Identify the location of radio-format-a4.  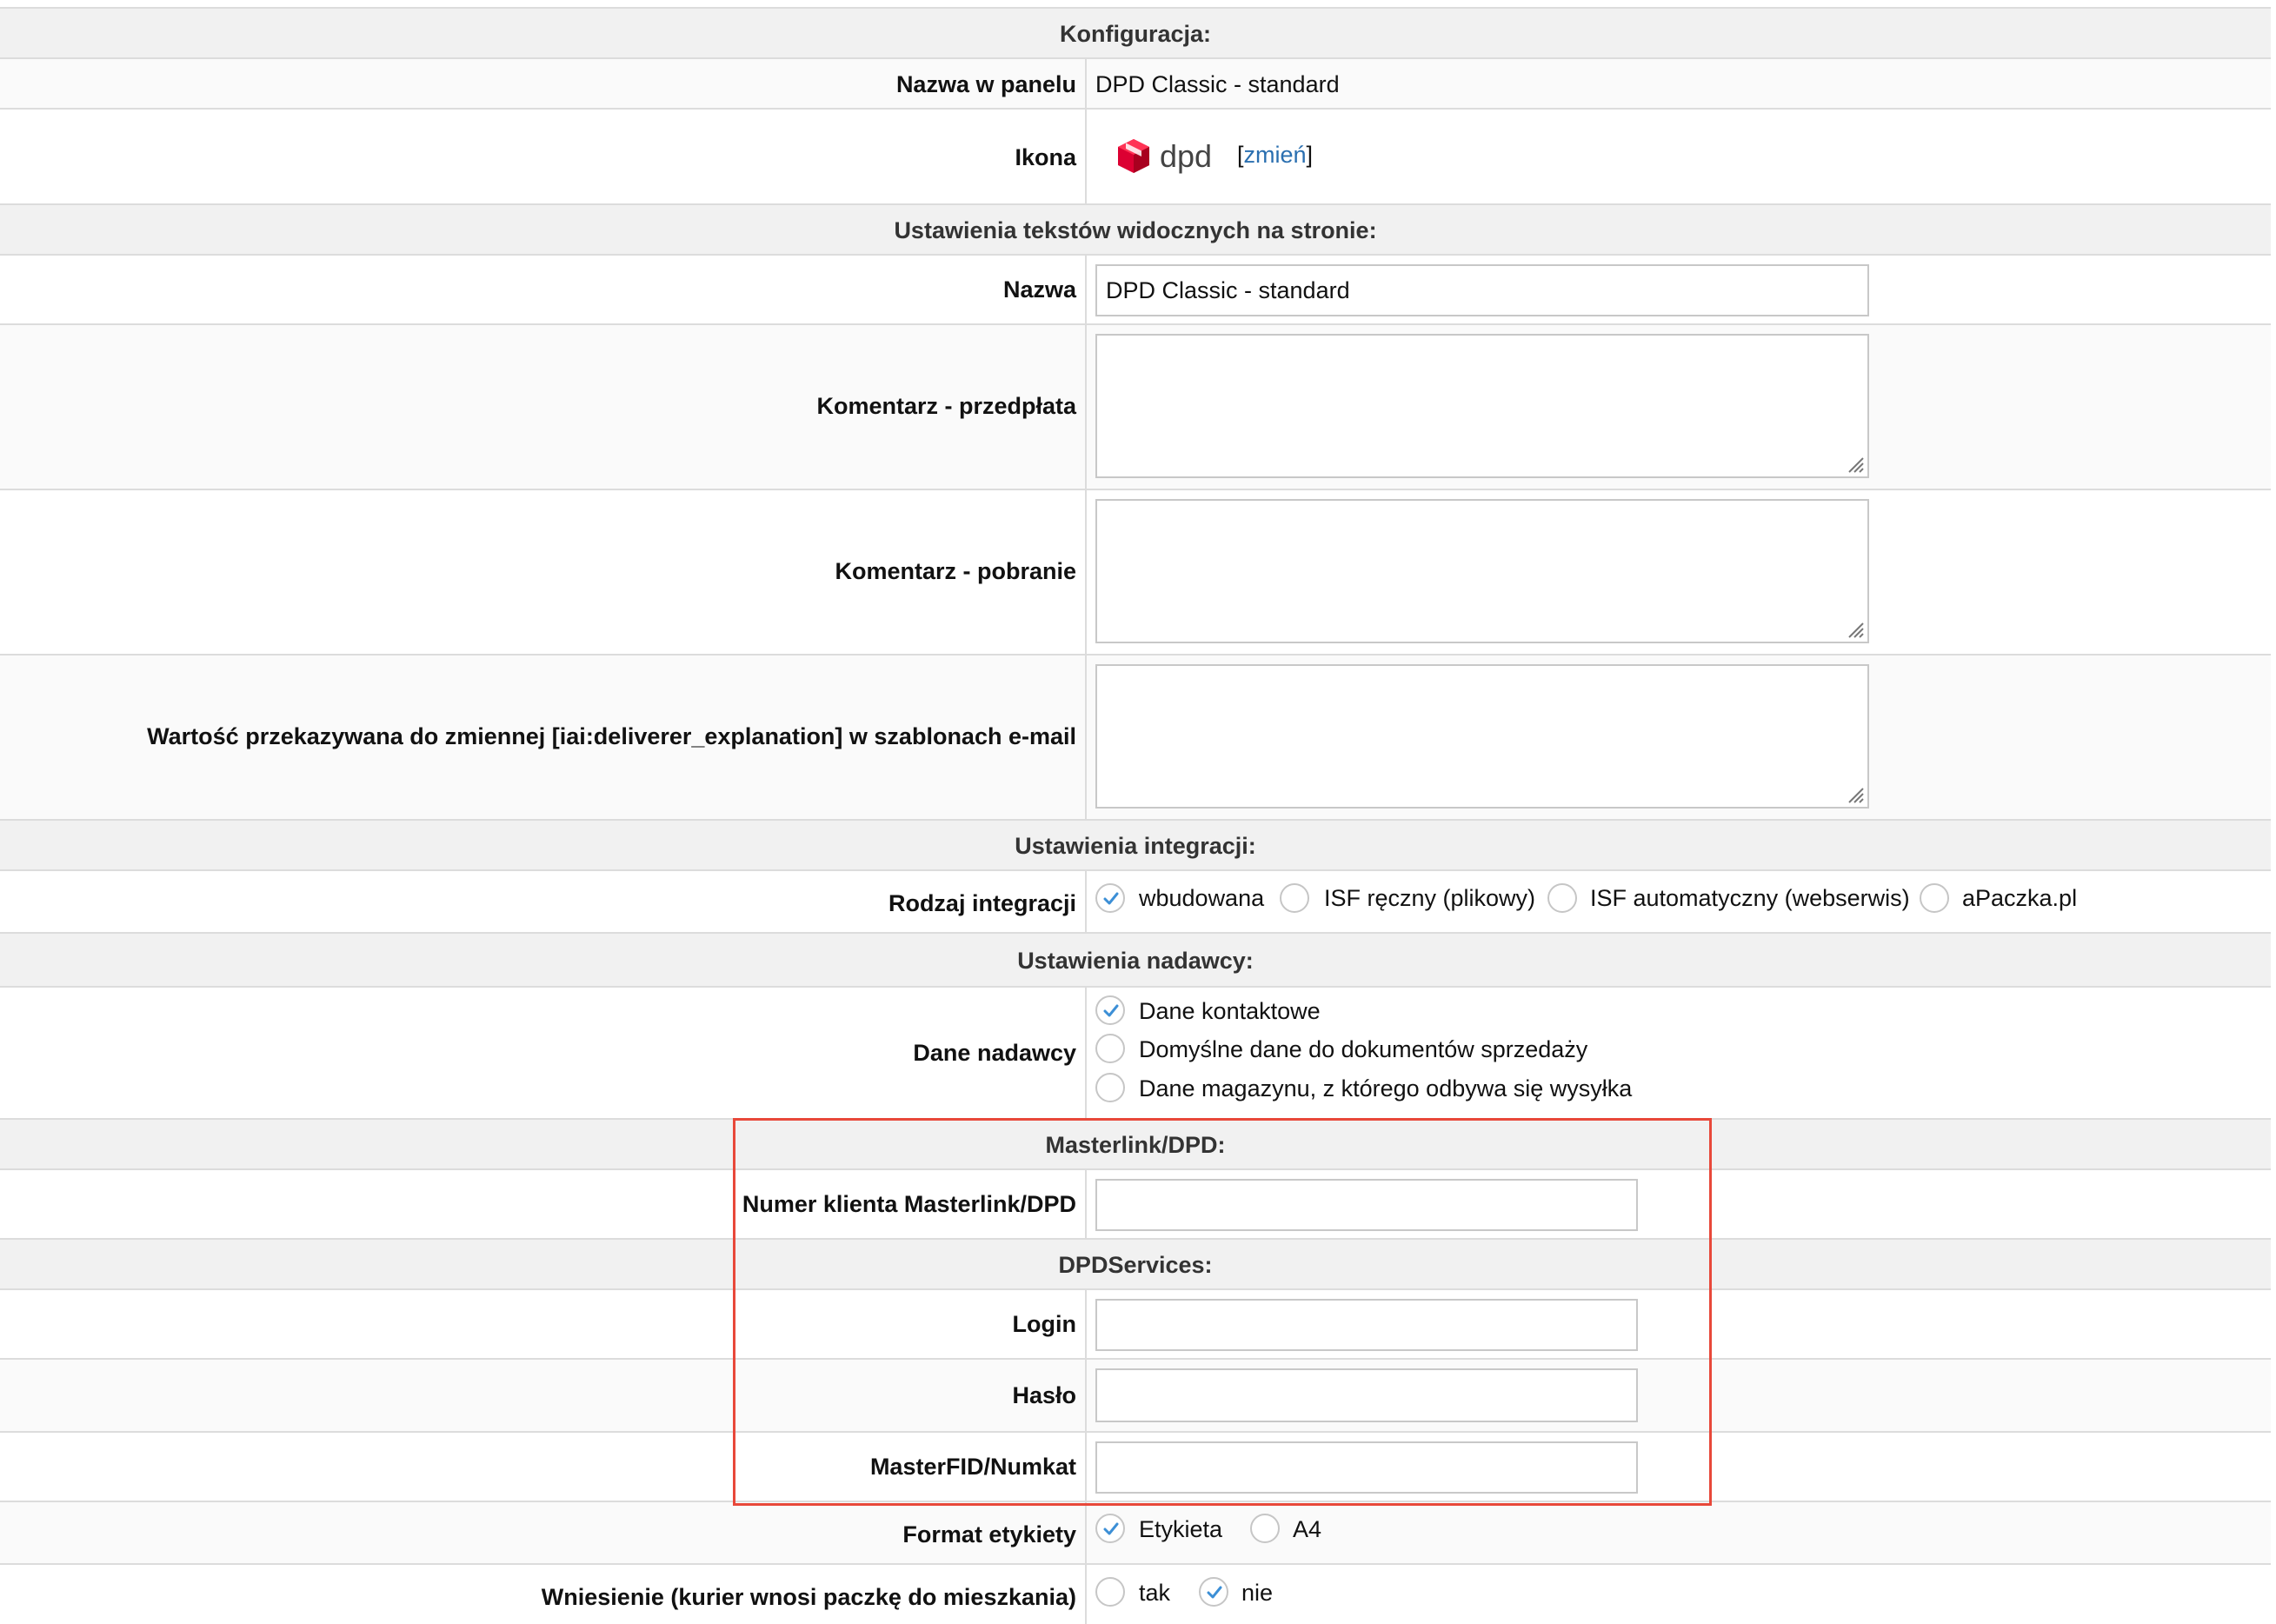
(1265, 1529).